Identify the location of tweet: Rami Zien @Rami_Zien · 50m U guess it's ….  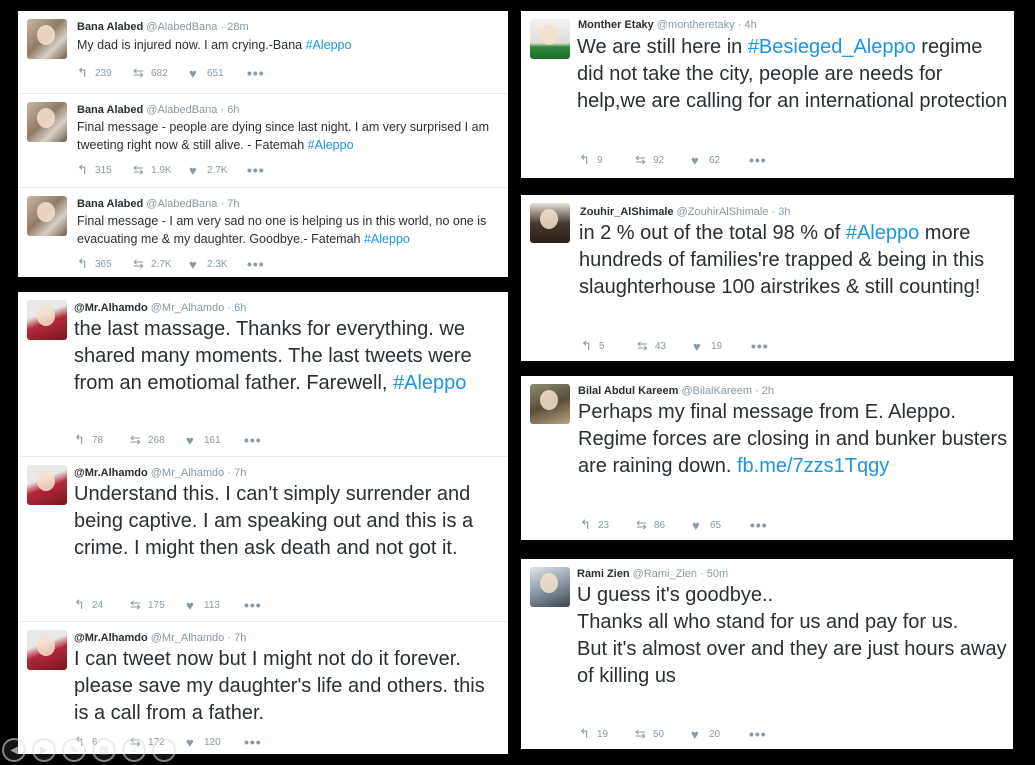
(767, 654).